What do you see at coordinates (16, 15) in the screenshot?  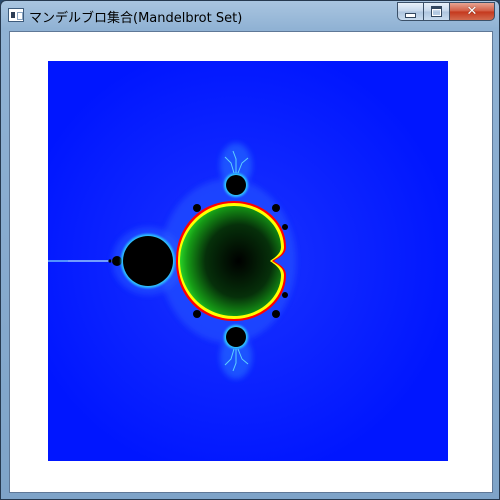 I see `app-icon` at bounding box center [16, 15].